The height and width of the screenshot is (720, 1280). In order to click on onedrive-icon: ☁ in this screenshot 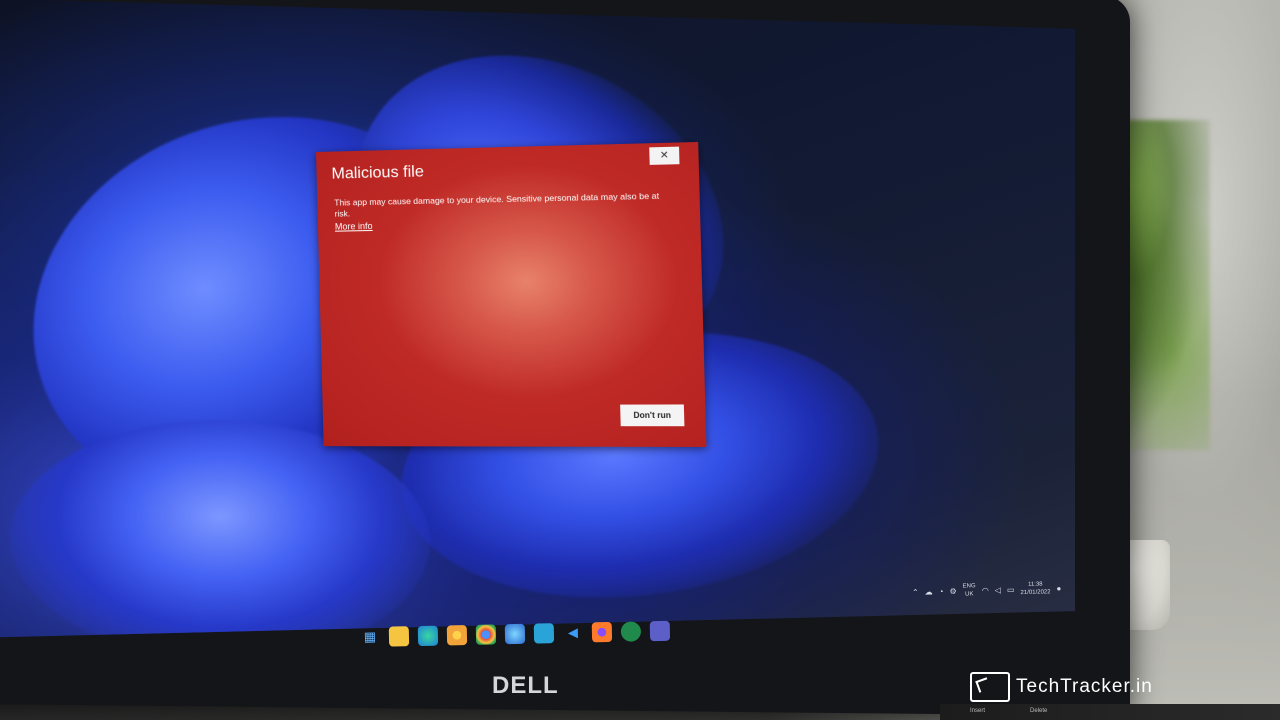, I will do `click(929, 591)`.